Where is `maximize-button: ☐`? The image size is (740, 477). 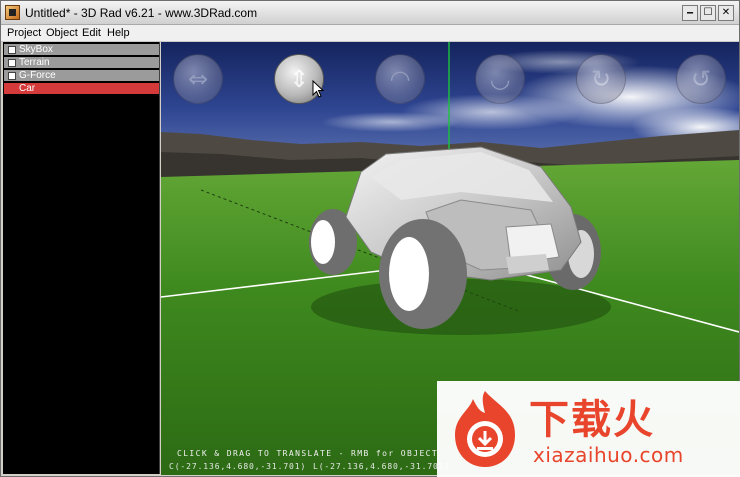
maximize-button: ☐ is located at coordinates (708, 13).